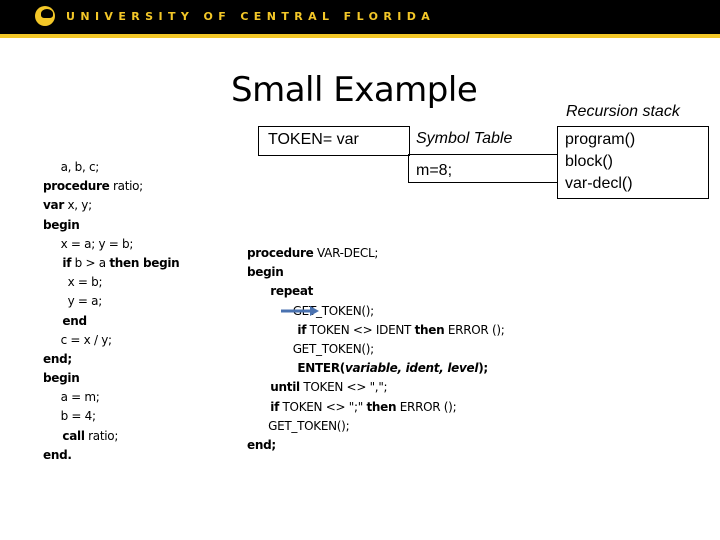  What do you see at coordinates (71, 397) in the screenshot?
I see `code-text: a = m;` at bounding box center [71, 397].